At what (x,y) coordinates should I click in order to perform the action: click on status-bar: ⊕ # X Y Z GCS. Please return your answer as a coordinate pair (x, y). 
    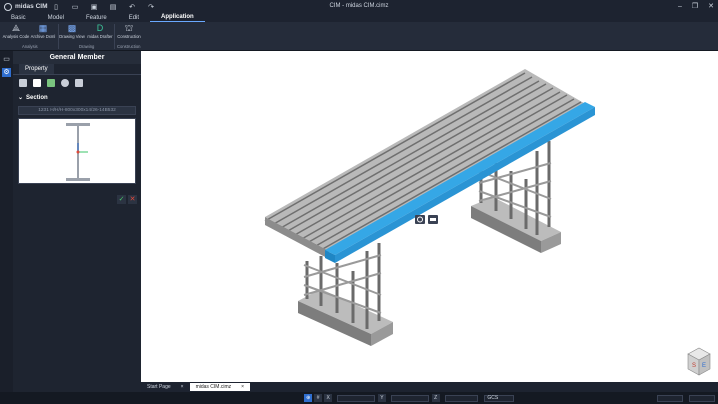
    Looking at the image, I should click on (359, 398).